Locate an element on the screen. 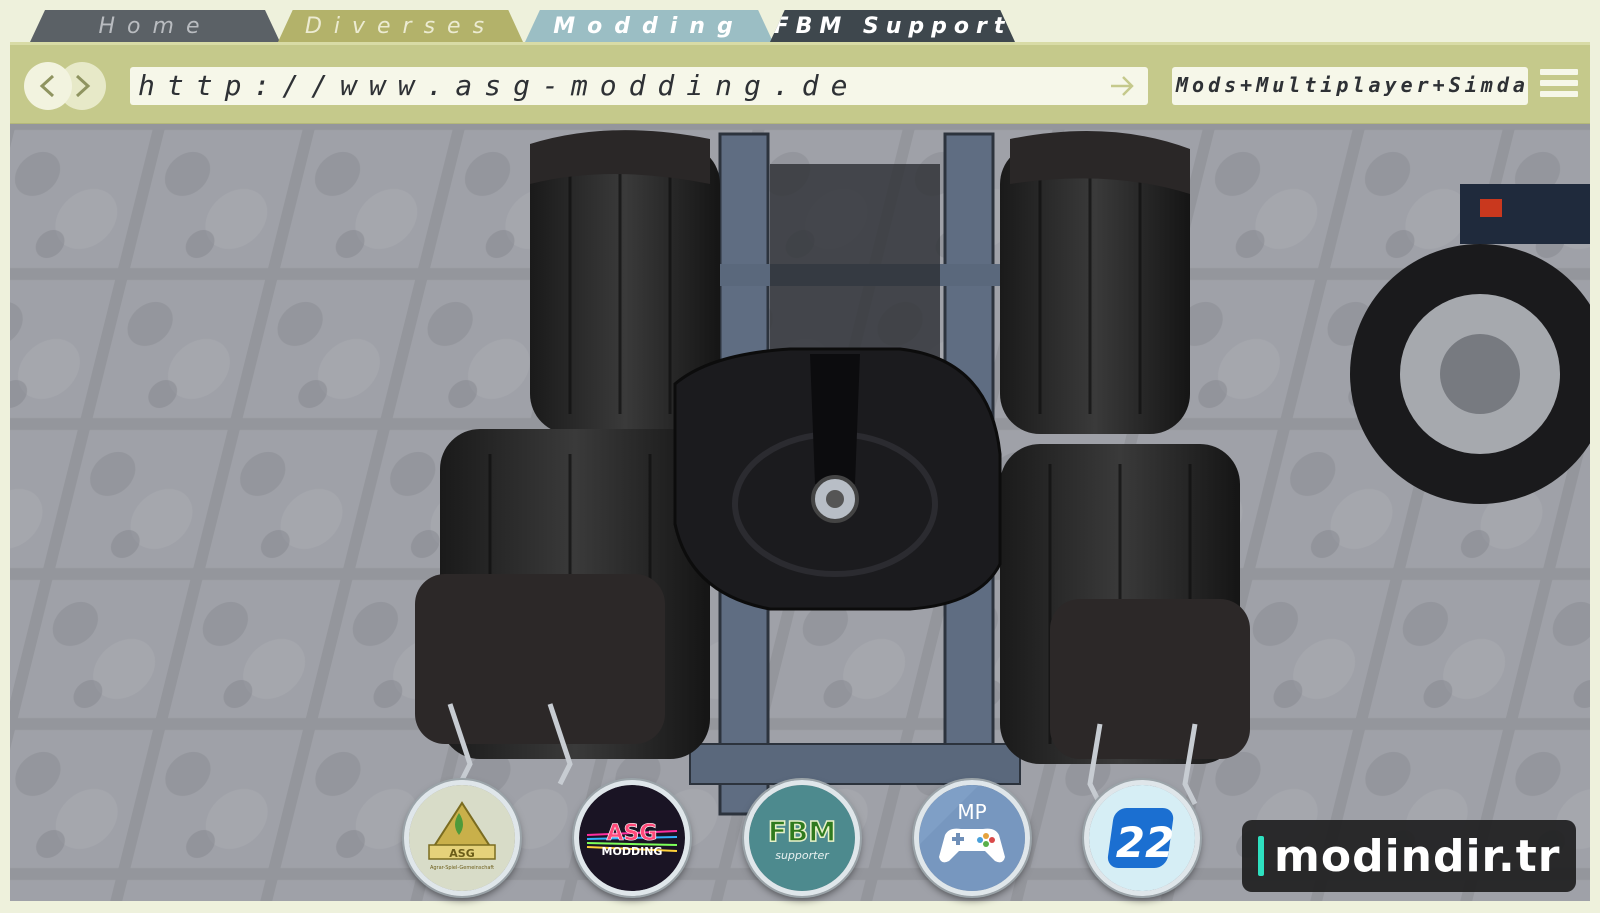 The height and width of the screenshot is (913, 1600). chevron-left-icon is located at coordinates (47, 86).